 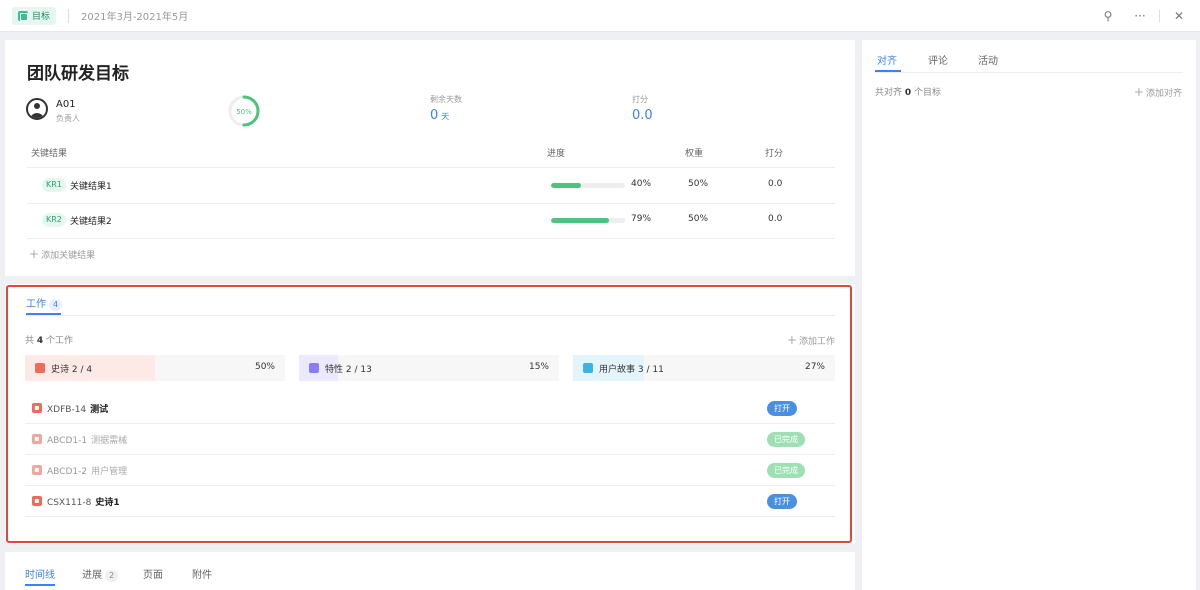 I want to click on top-bar: 目标 2021年3月-2021年5月 ⚲ ··· ✕, so click(x=600, y=16).